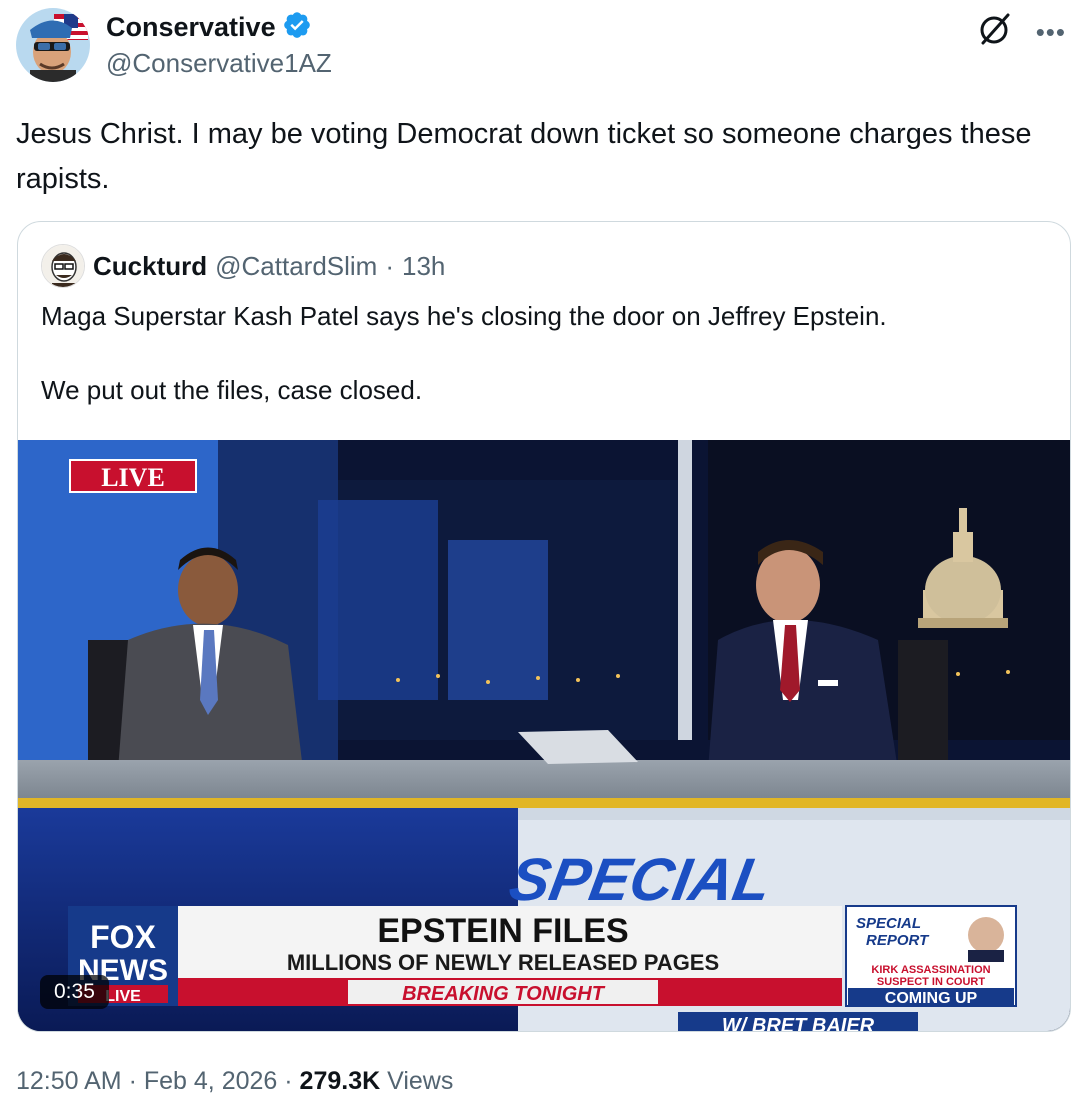  I want to click on fox-logo-line3: LIVE, so click(123, 996).